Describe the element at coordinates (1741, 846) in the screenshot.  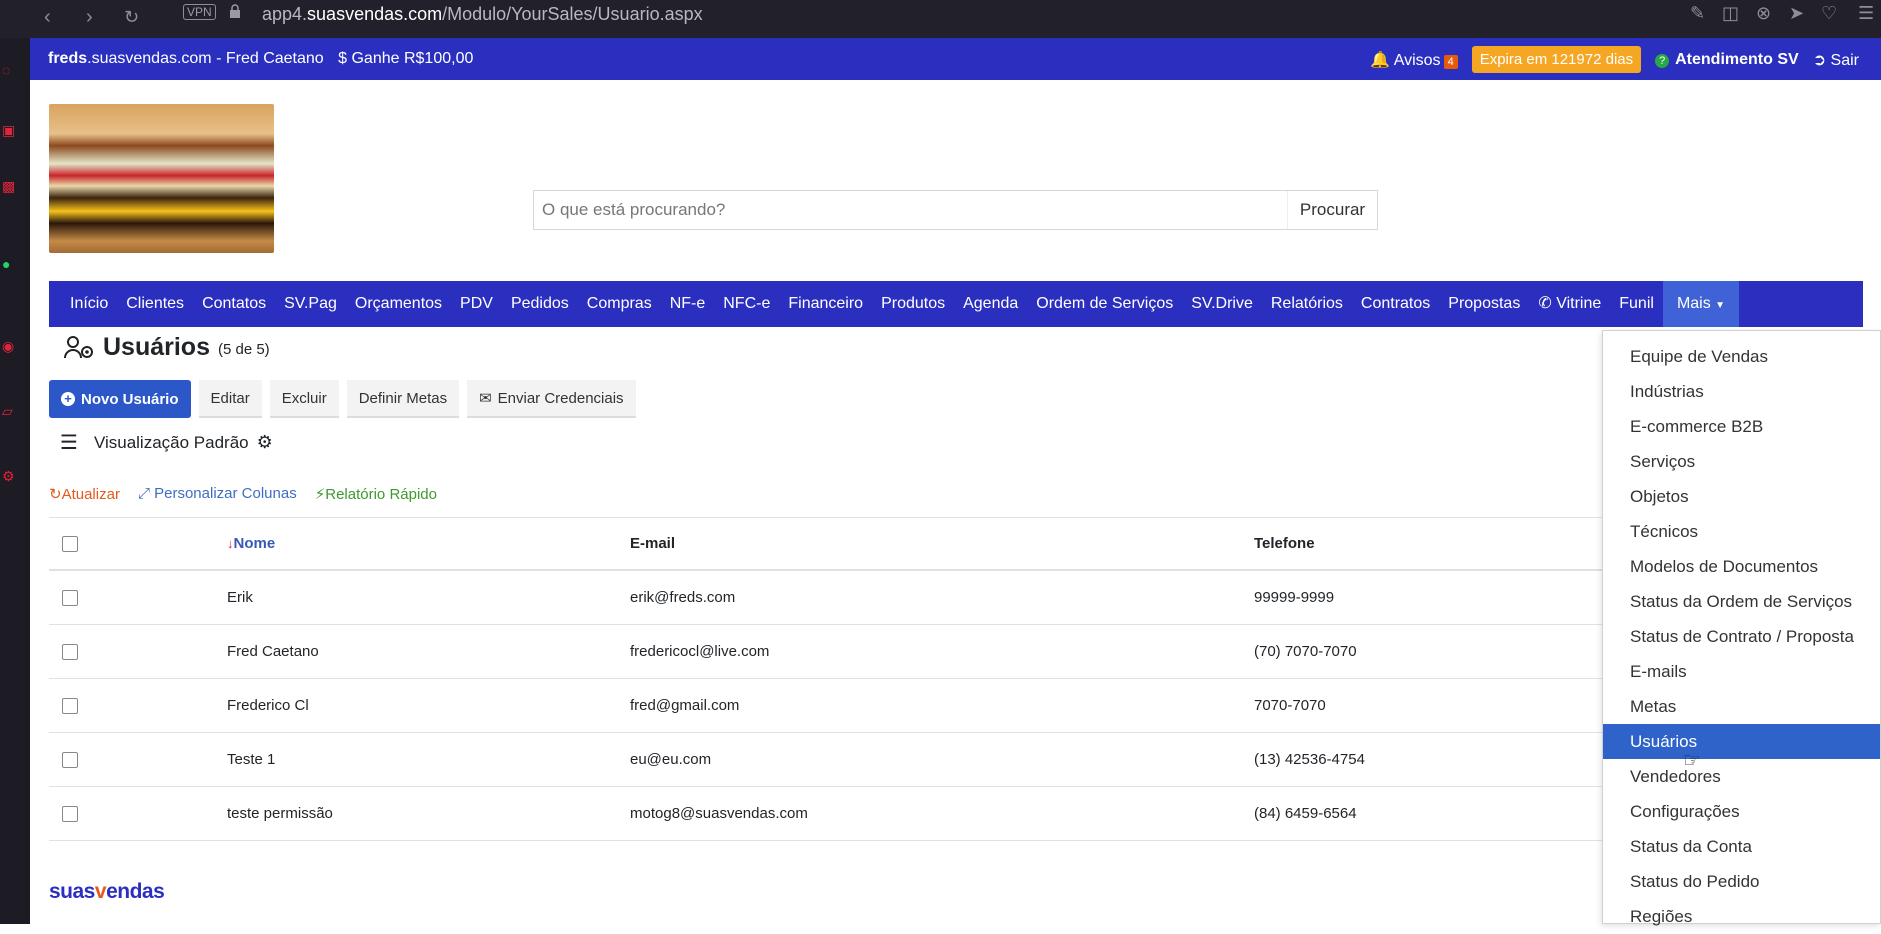
I see `menu-item-status-conta: Status da Conta` at that location.